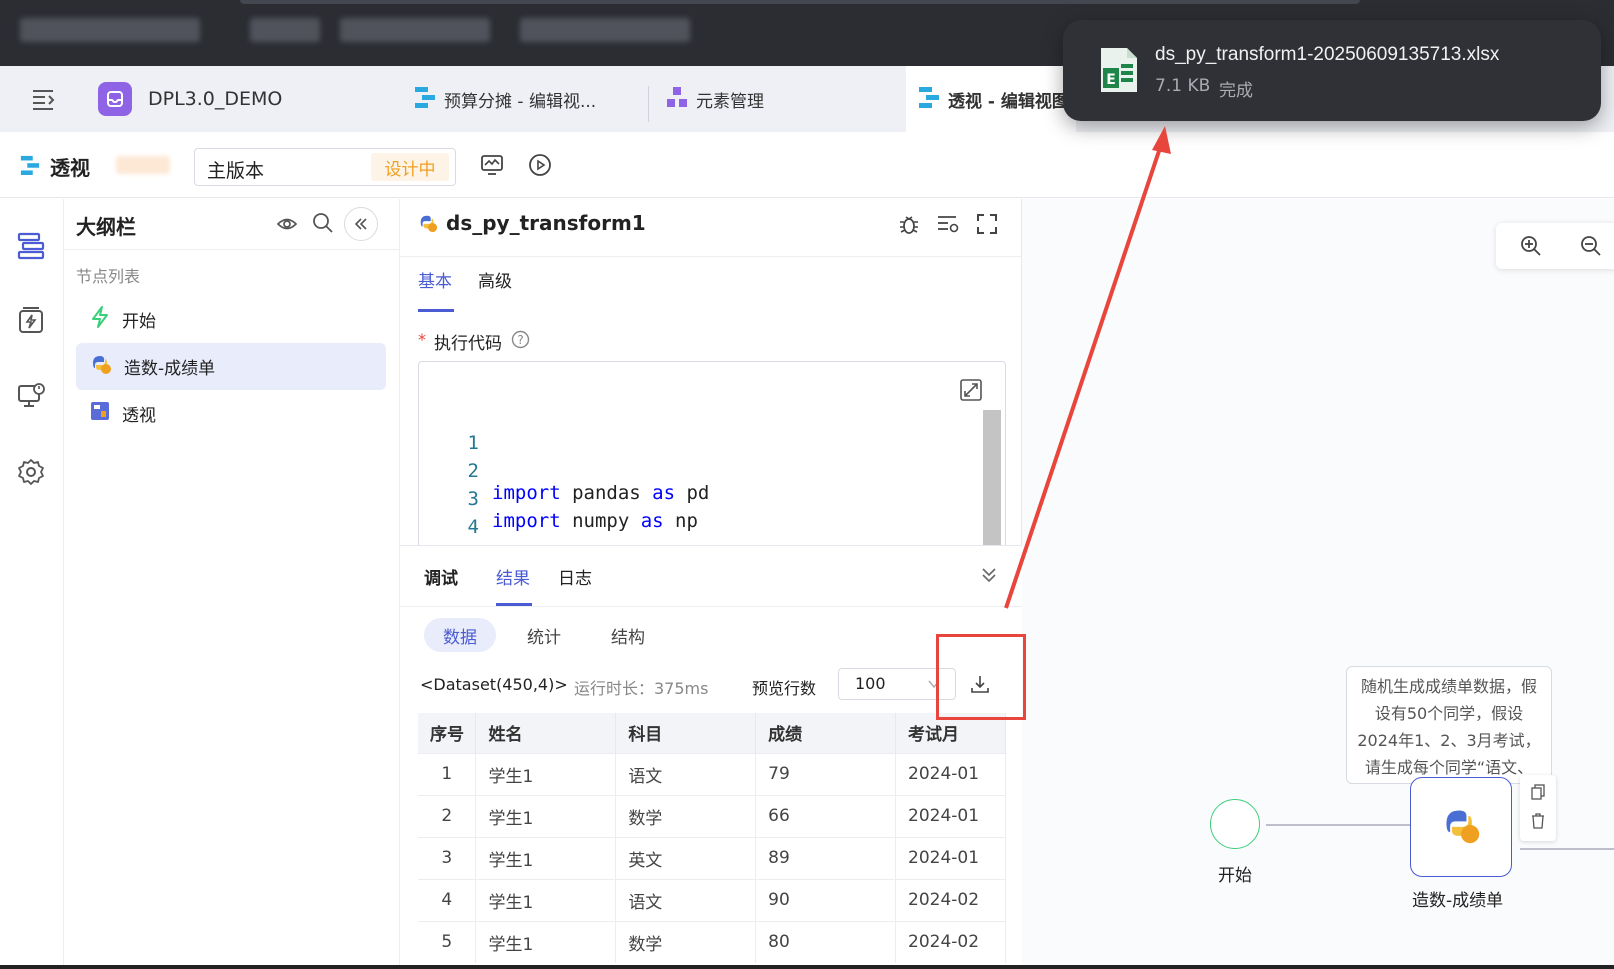 The image size is (1614, 969). Describe the element at coordinates (106, 227) in the screenshot. I see `outline-title: 大纲栏` at that location.